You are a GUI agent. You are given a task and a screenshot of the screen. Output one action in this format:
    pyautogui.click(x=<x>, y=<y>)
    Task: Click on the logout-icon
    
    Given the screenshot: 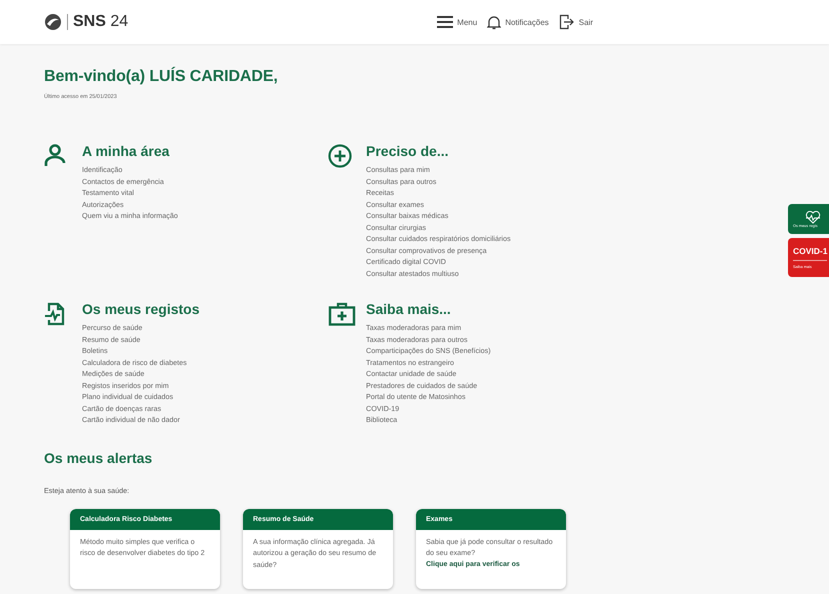 What is the action you would take?
    pyautogui.click(x=566, y=22)
    